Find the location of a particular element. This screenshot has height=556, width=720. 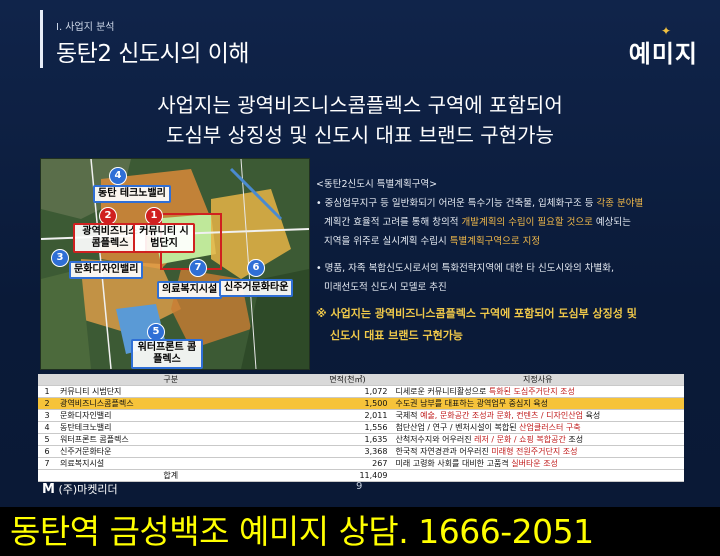

table-header-area: 면적(천㎡) is located at coordinates (347, 380).